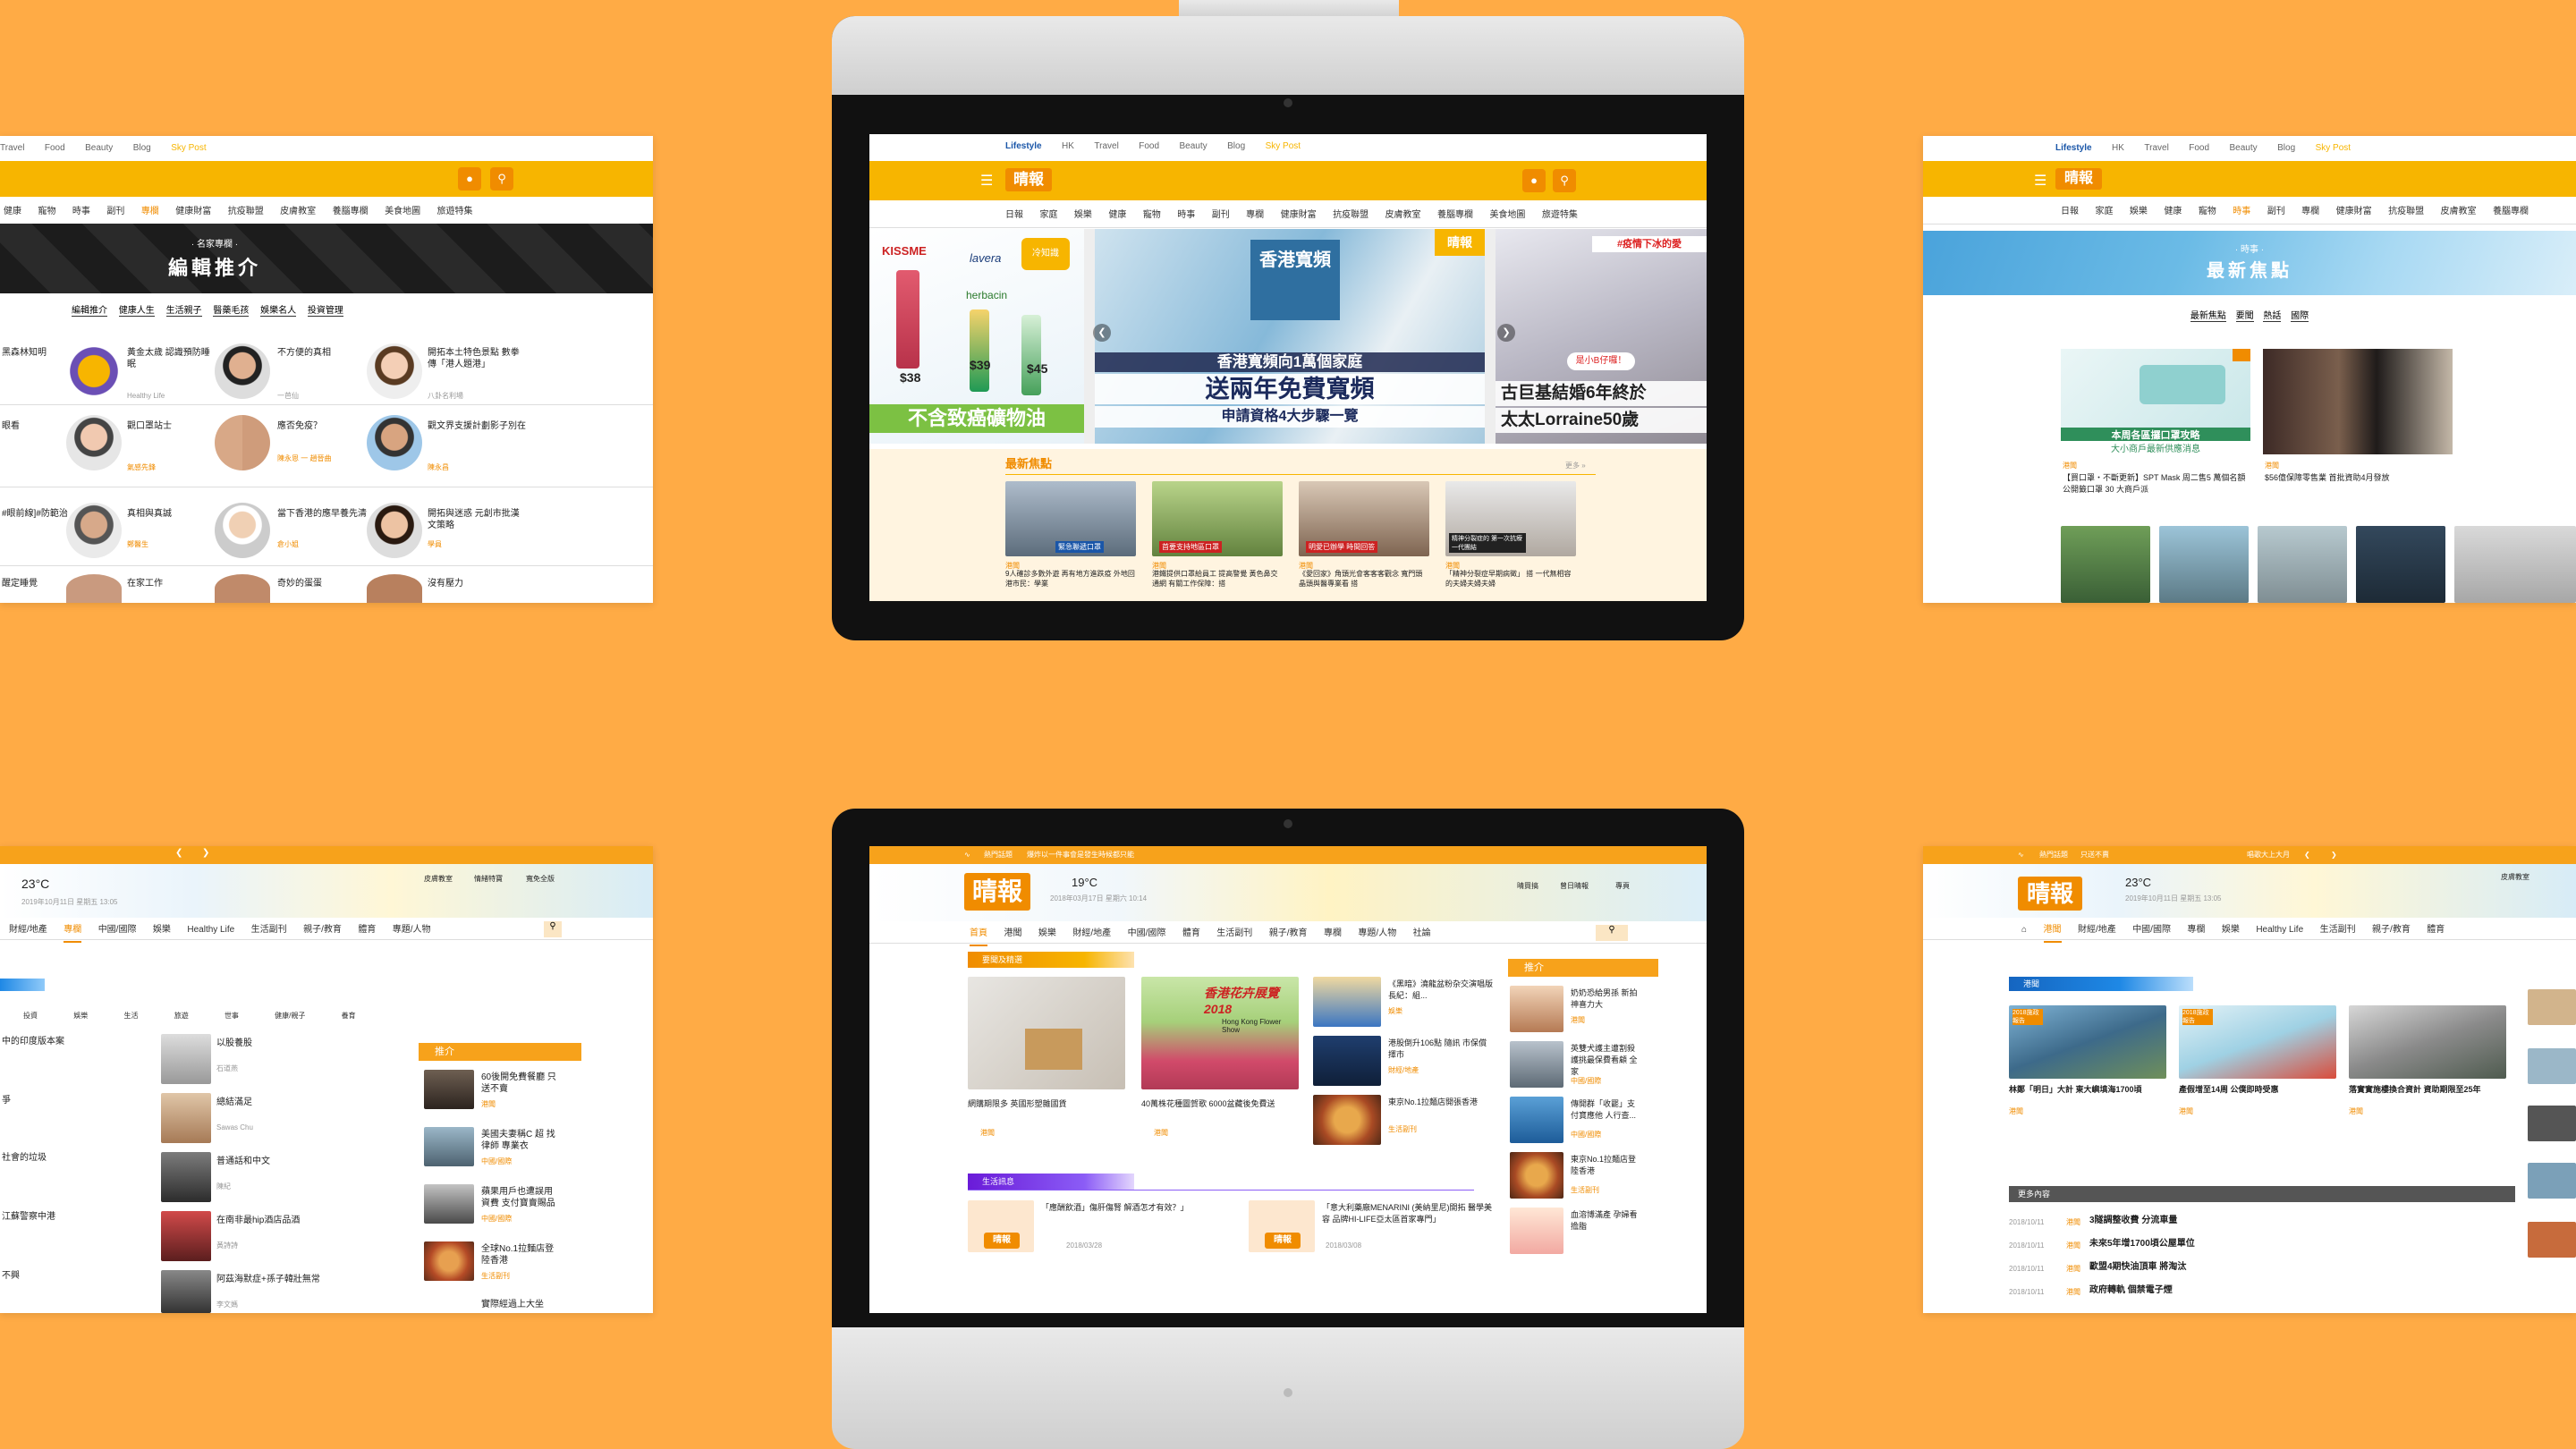 Image resolution: width=2576 pixels, height=1449 pixels. I want to click on top-link: Blog, so click(142, 148).